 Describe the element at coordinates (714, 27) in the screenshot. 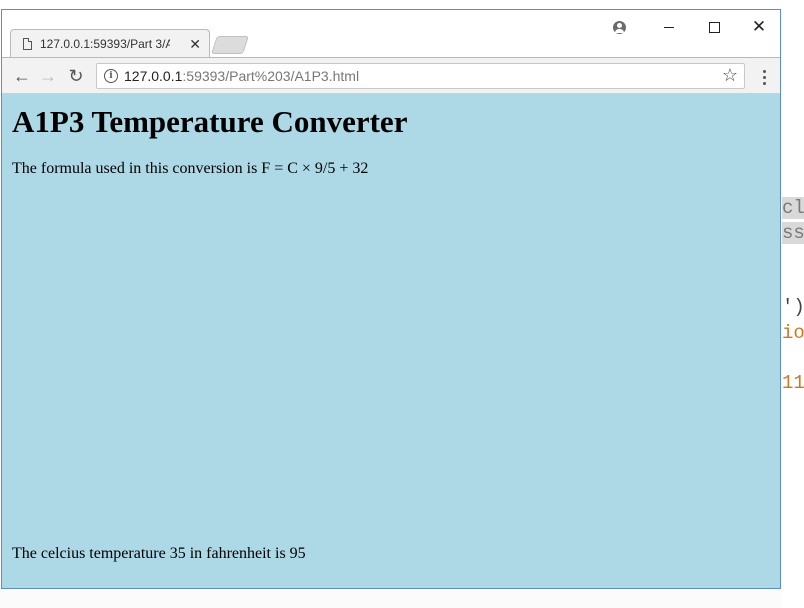

I see `maximize-button` at that location.